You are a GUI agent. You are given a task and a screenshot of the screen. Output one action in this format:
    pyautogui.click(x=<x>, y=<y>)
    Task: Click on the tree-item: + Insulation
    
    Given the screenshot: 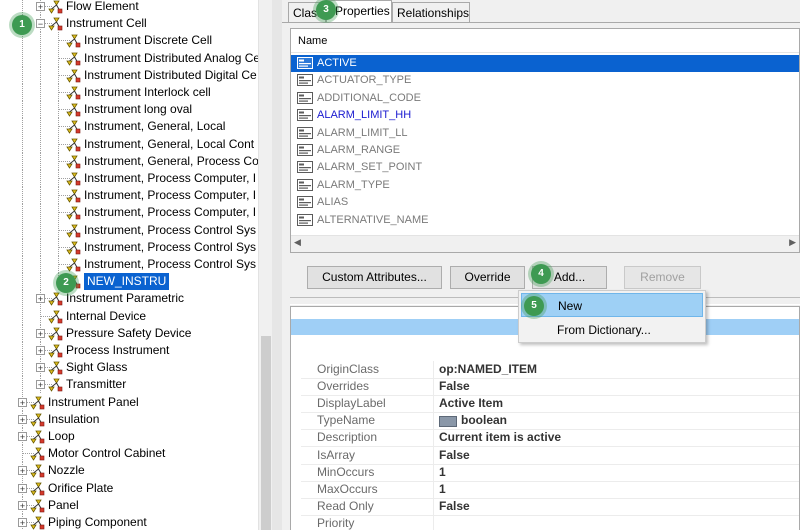 What is the action you would take?
    pyautogui.click(x=129, y=419)
    